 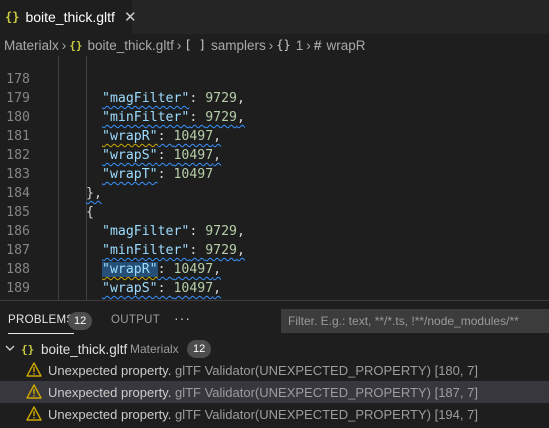 I want to click on breadcrumb-root: Materialx, so click(x=31, y=45).